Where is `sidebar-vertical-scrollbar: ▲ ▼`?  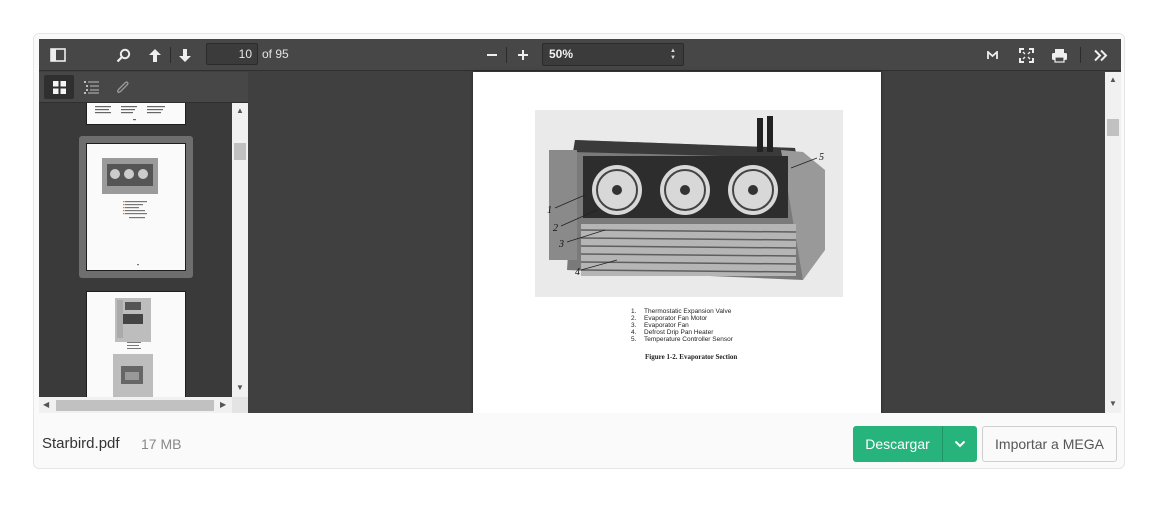 sidebar-vertical-scrollbar: ▲ ▼ is located at coordinates (240, 250).